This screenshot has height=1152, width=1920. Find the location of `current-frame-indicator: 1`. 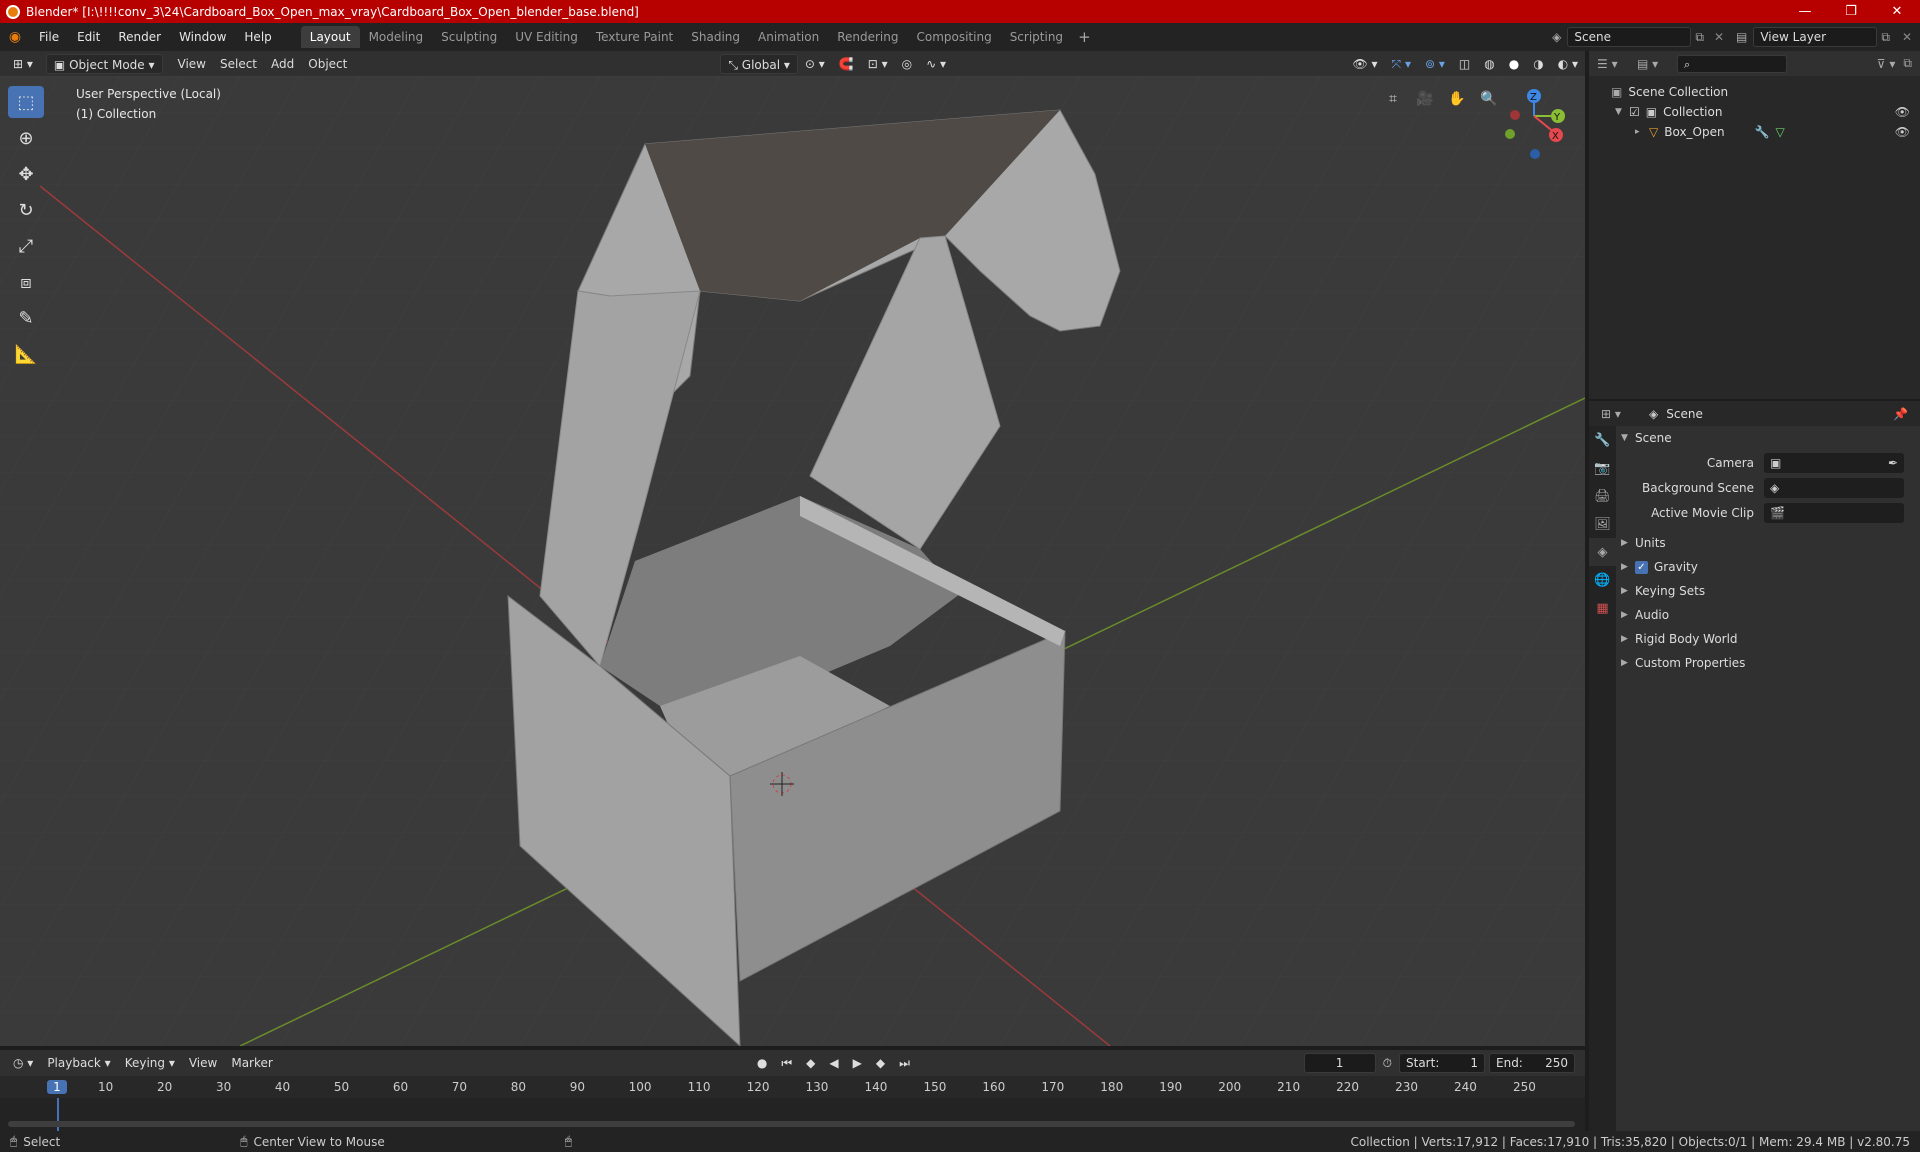

current-frame-indicator: 1 is located at coordinates (57, 1087).